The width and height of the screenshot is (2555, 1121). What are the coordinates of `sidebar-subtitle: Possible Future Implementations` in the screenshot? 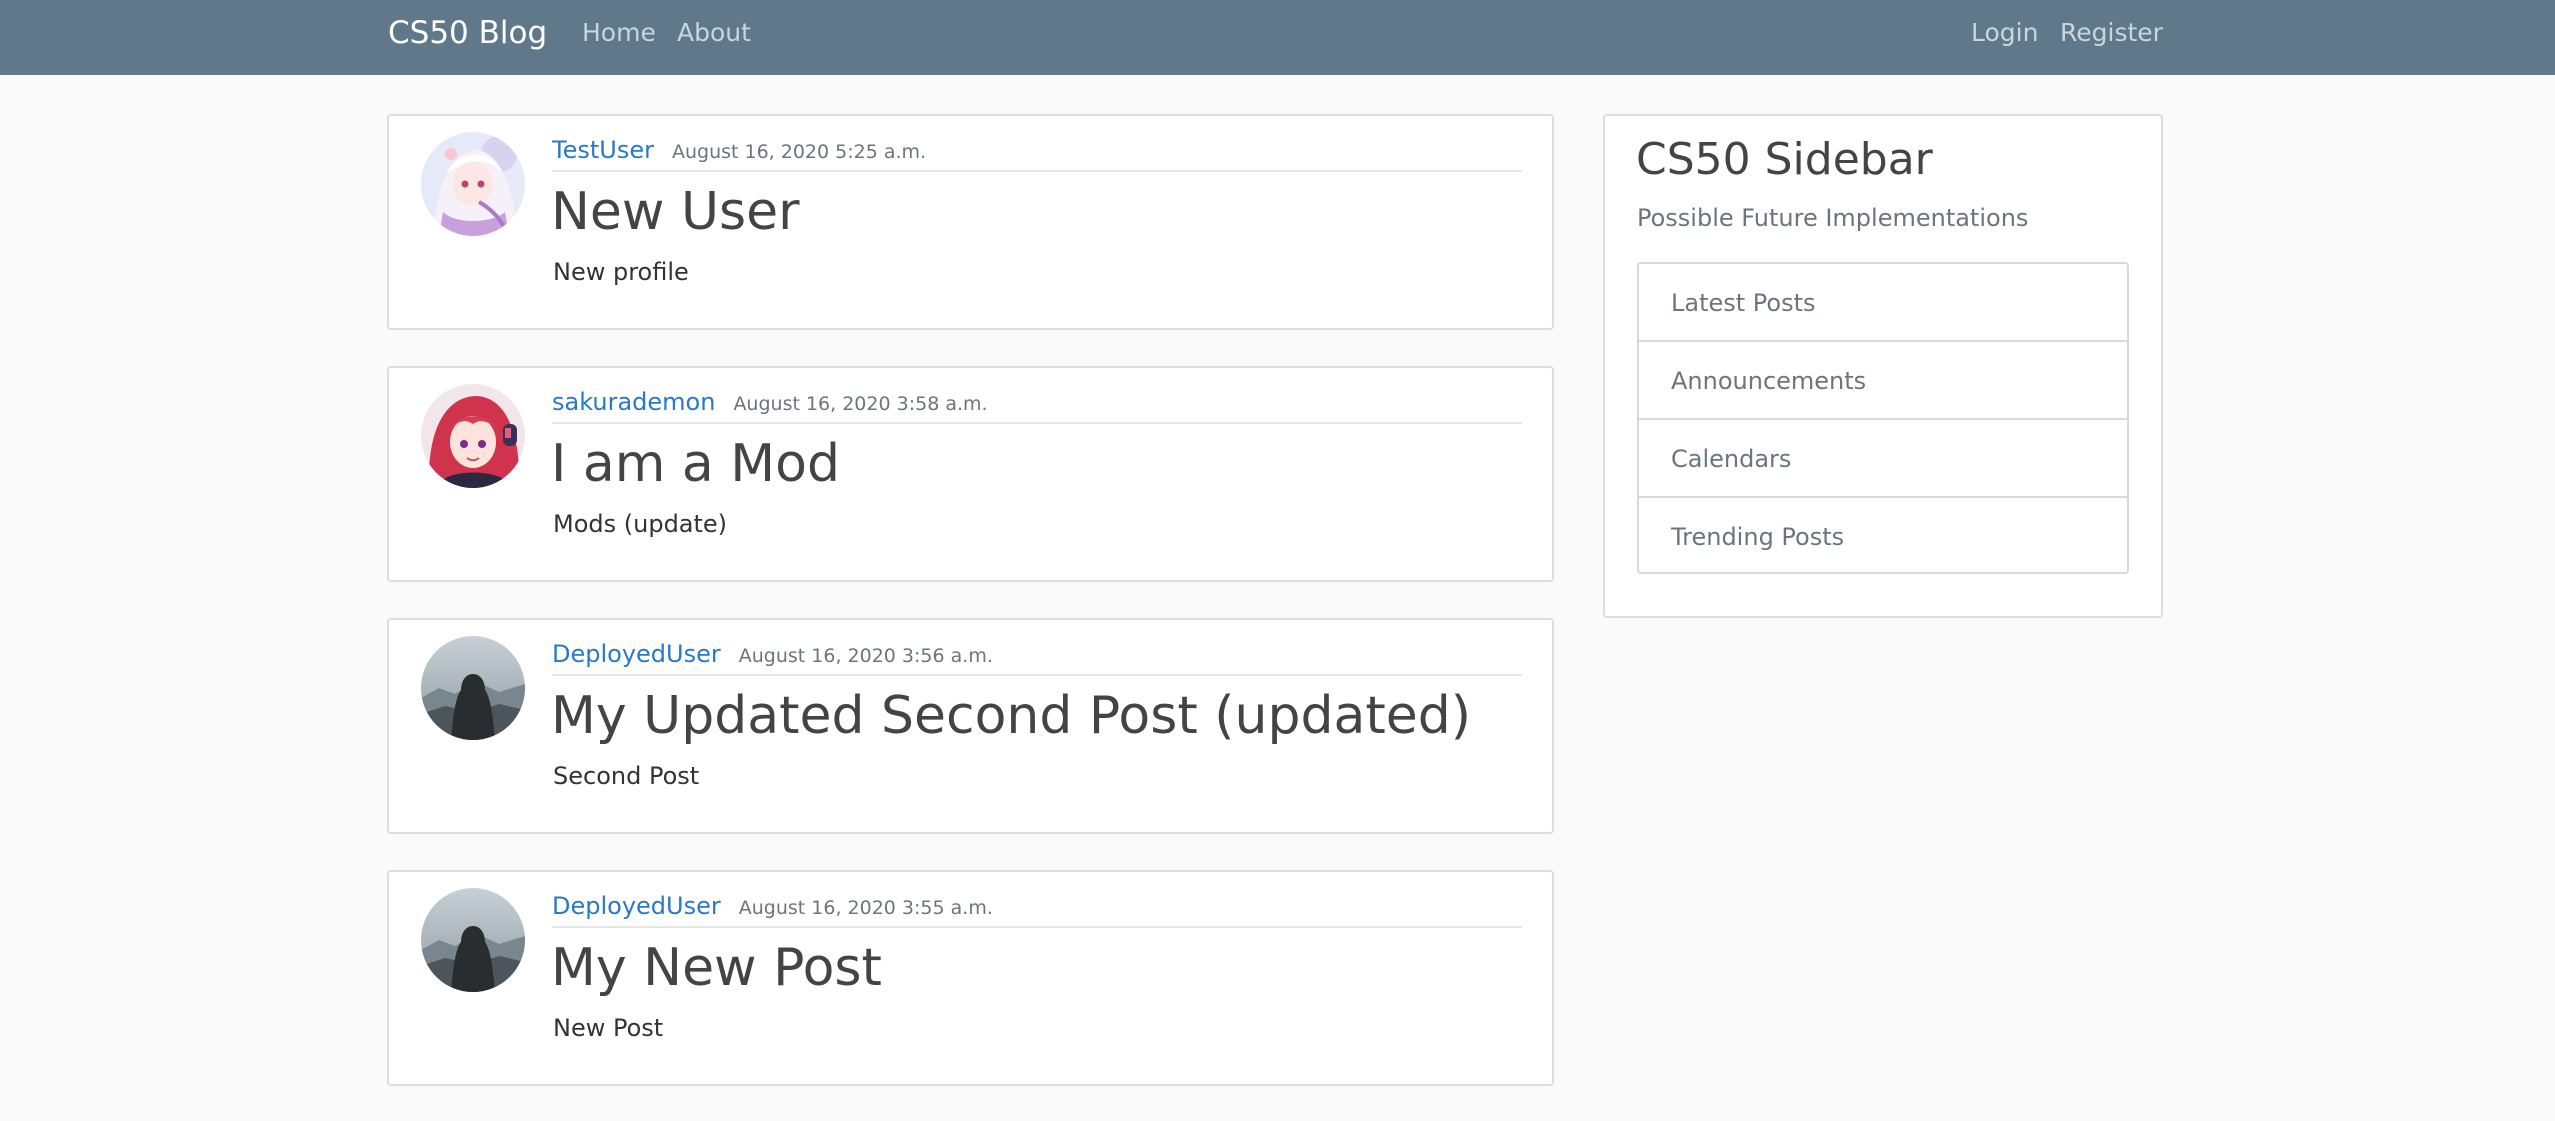 It's located at (1833, 218).